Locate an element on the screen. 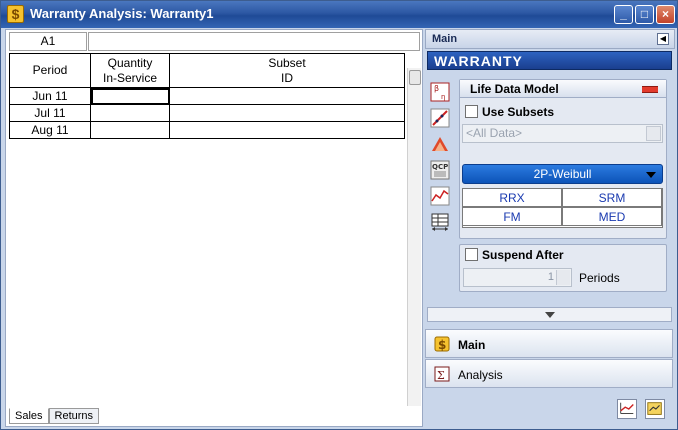  nav-analysis-label: Analysis is located at coordinates (480, 375).